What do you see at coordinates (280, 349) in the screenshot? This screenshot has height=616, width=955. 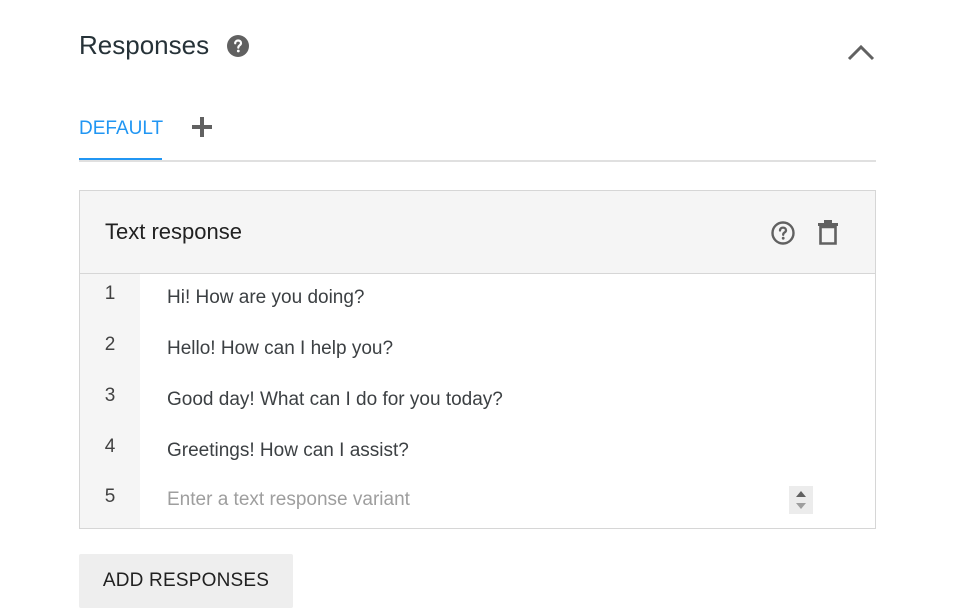 I see `response-text: Hello! How can I help you?` at bounding box center [280, 349].